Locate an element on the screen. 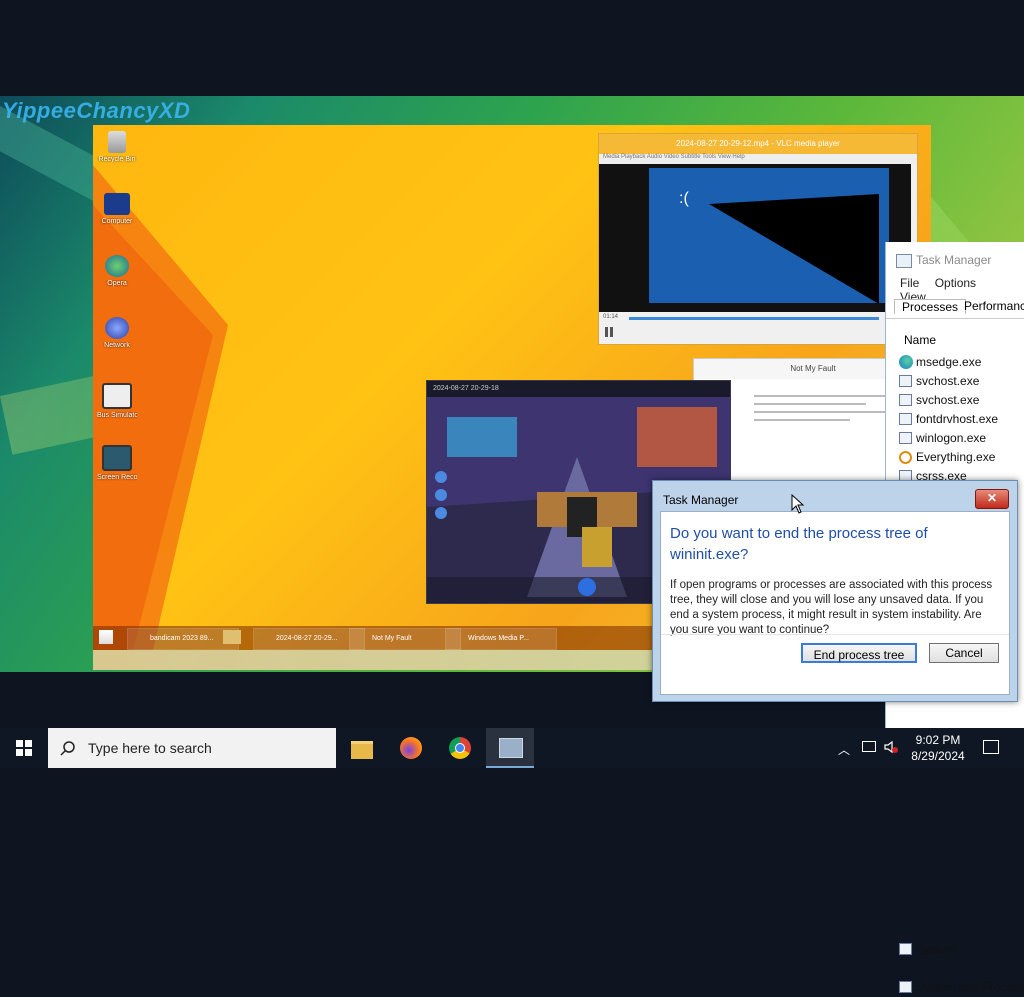  mouse-cursor-icon is located at coordinates (798, 504).